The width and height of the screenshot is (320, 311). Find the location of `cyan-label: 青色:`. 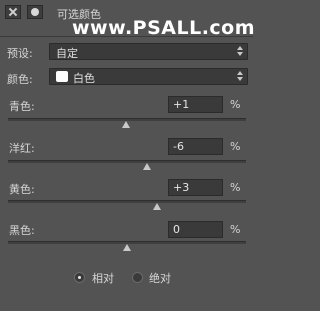

cyan-label: 青色: is located at coordinates (22, 106).